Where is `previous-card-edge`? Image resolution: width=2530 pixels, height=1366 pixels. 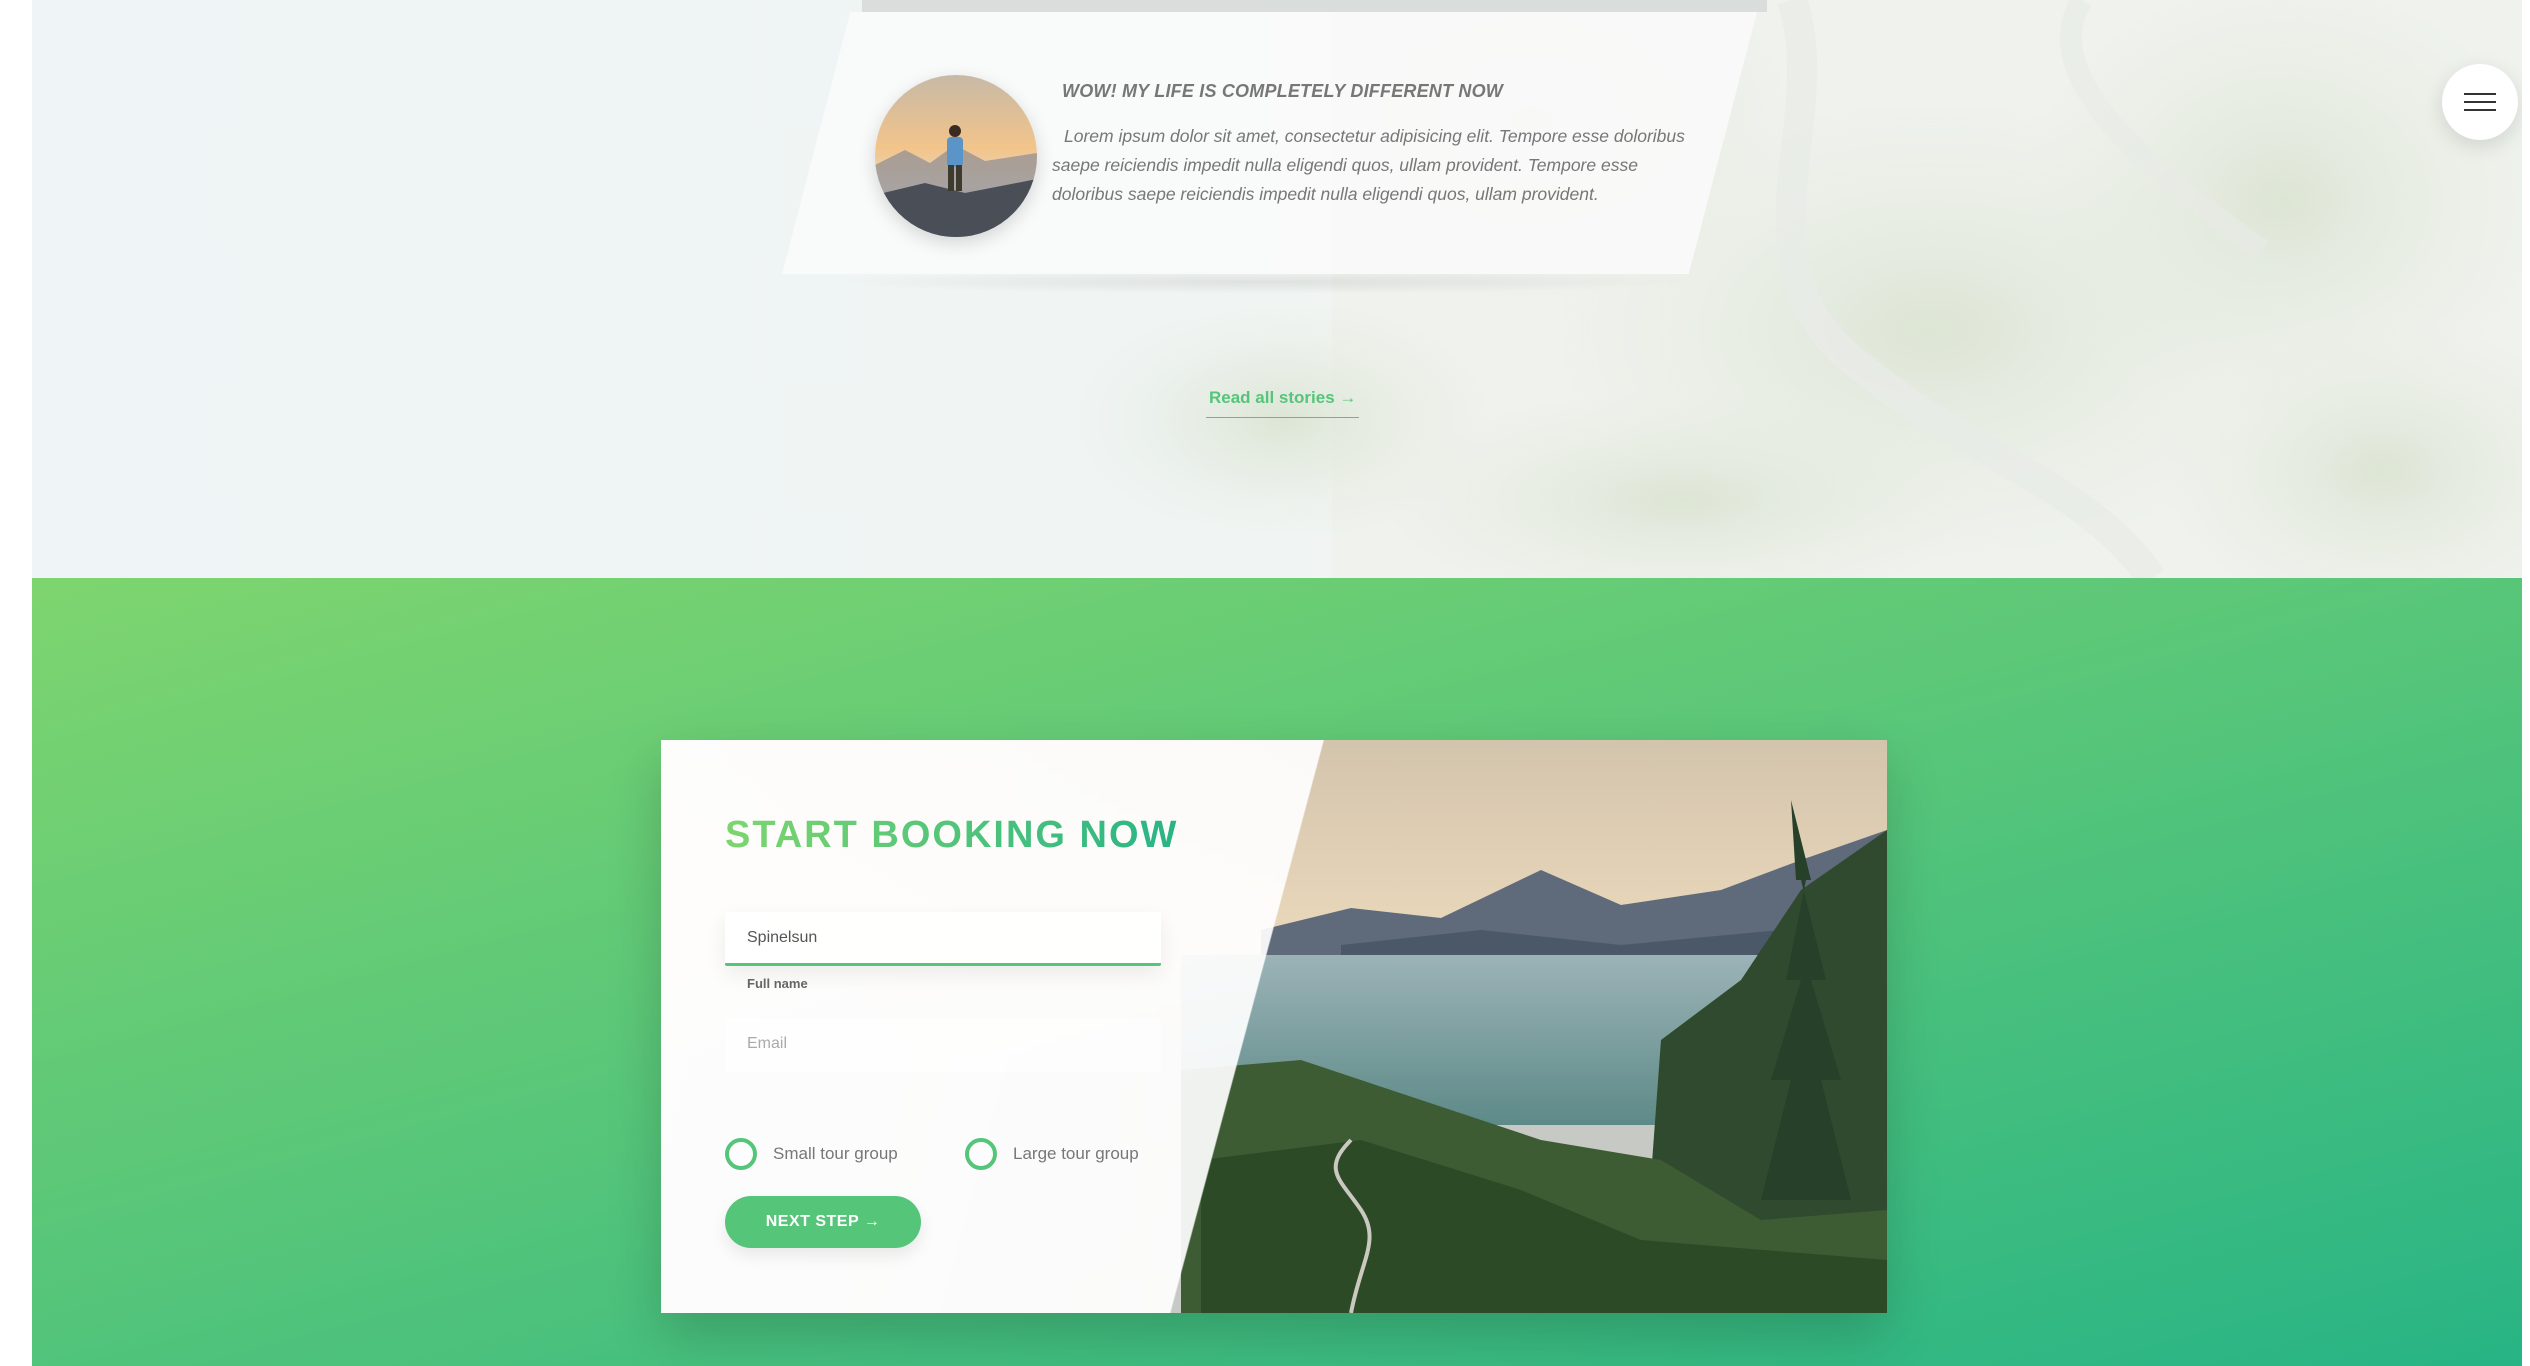
previous-card-edge is located at coordinates (1314, 6).